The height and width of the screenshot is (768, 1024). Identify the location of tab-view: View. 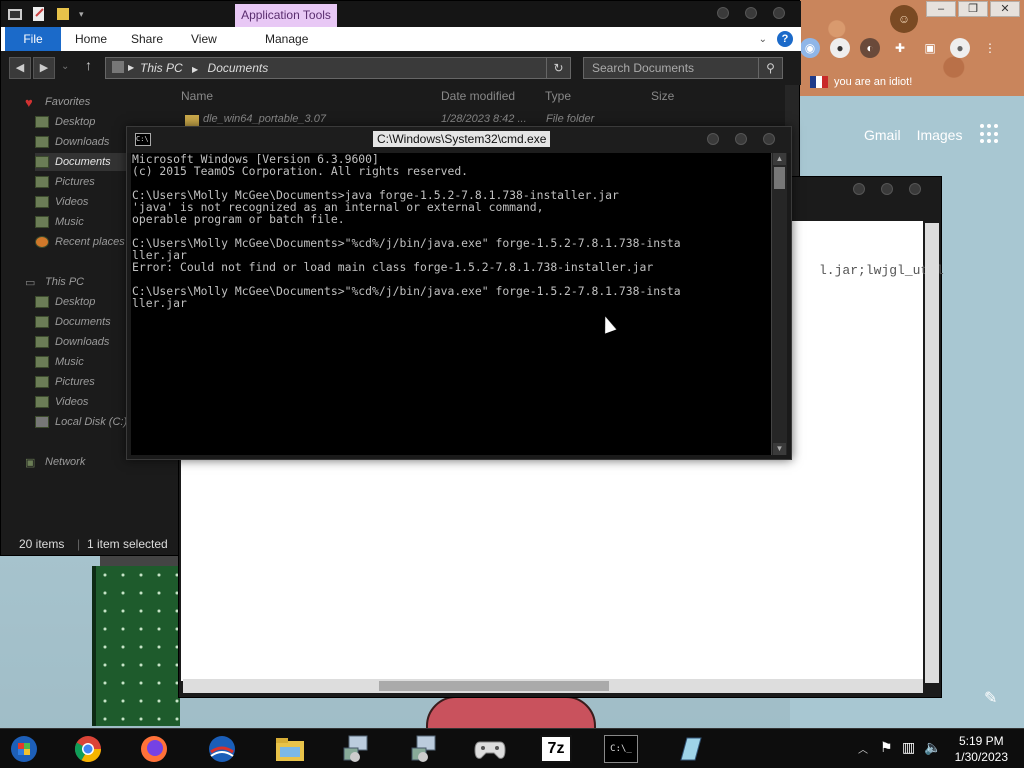
(204, 39).